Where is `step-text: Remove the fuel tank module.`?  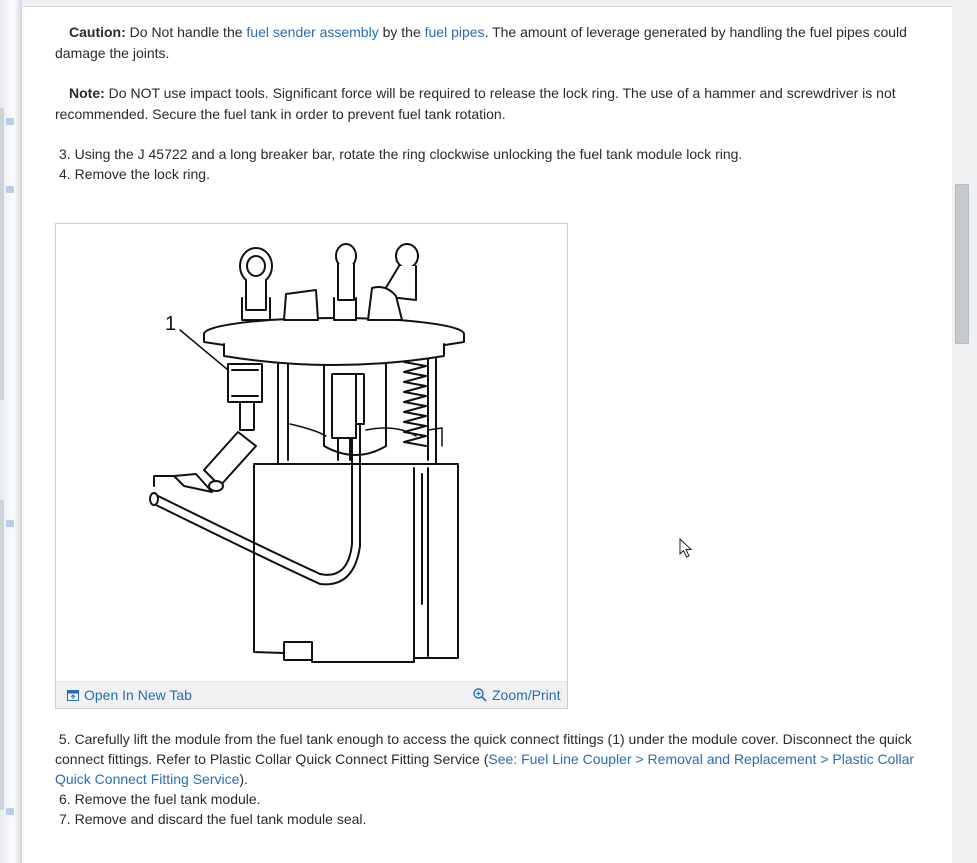 step-text: Remove the fuel tank module. is located at coordinates (167, 799).